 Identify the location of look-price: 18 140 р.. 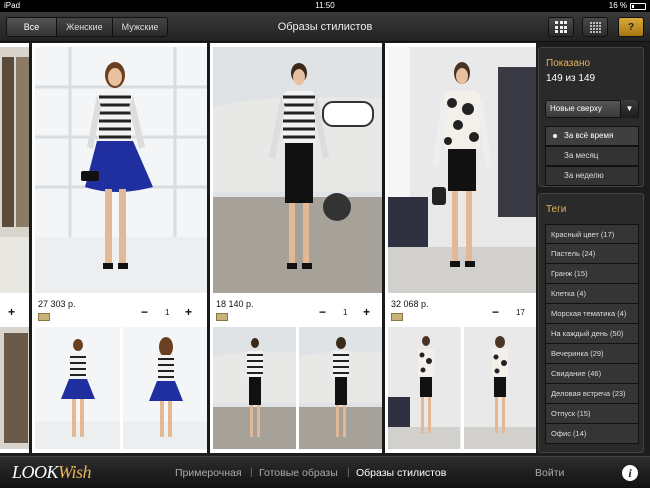
(235, 304).